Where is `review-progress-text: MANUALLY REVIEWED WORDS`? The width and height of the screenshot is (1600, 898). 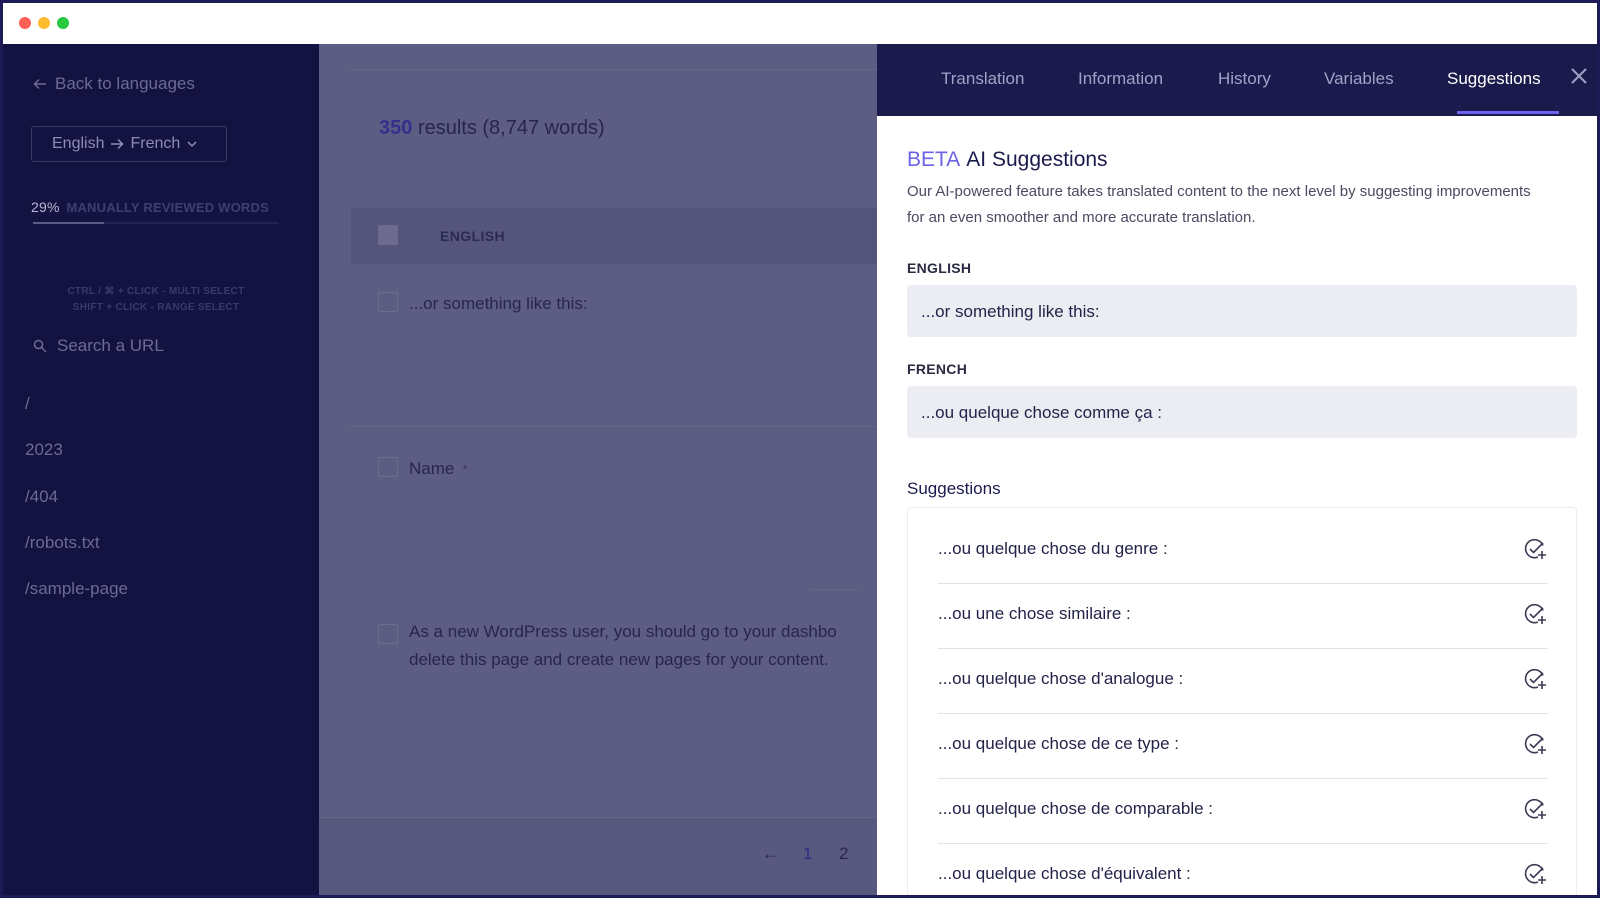 review-progress-text: MANUALLY REVIEWED WORDS is located at coordinates (167, 207).